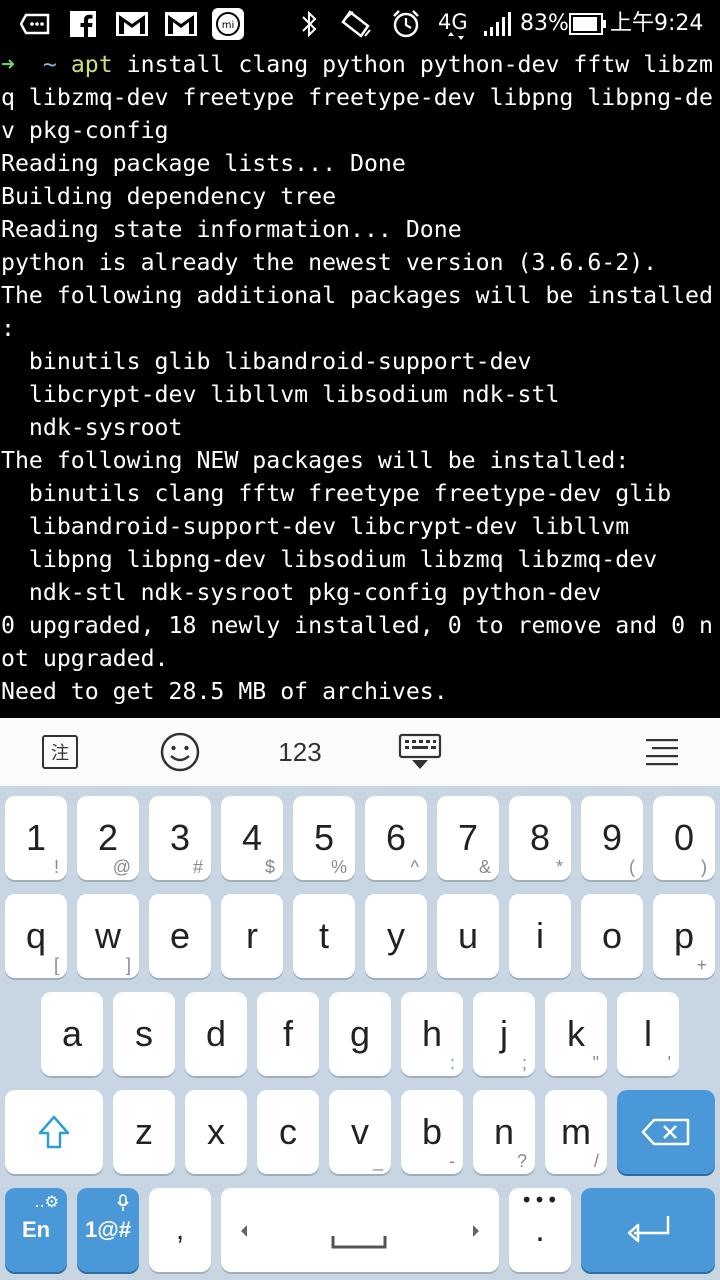  I want to click on alarm-icon, so click(406, 24).